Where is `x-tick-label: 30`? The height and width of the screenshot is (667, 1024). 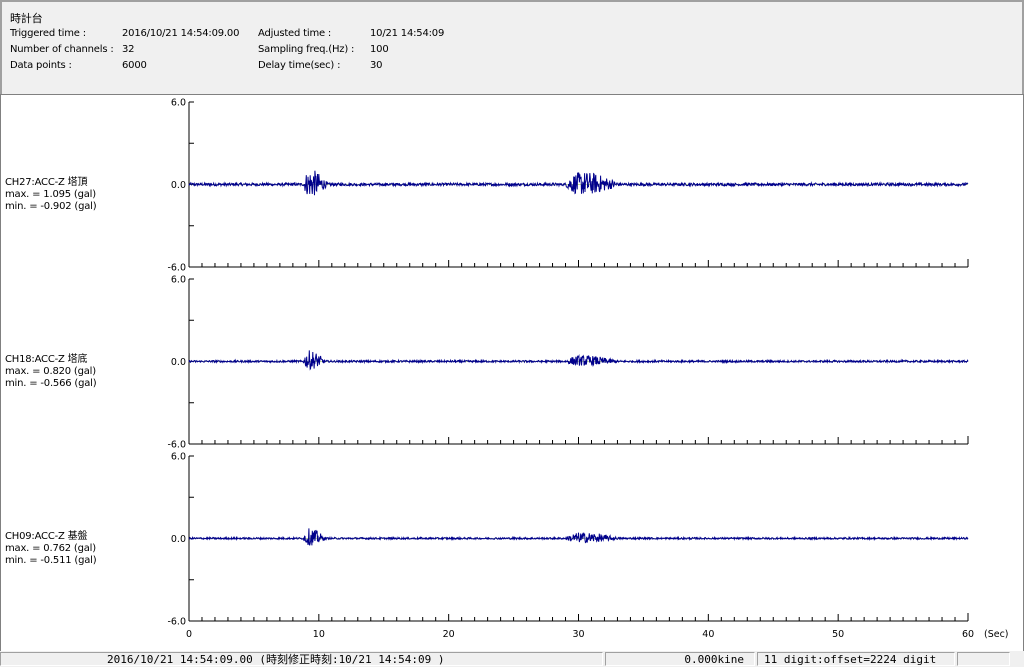
x-tick-label: 30 is located at coordinates (578, 634).